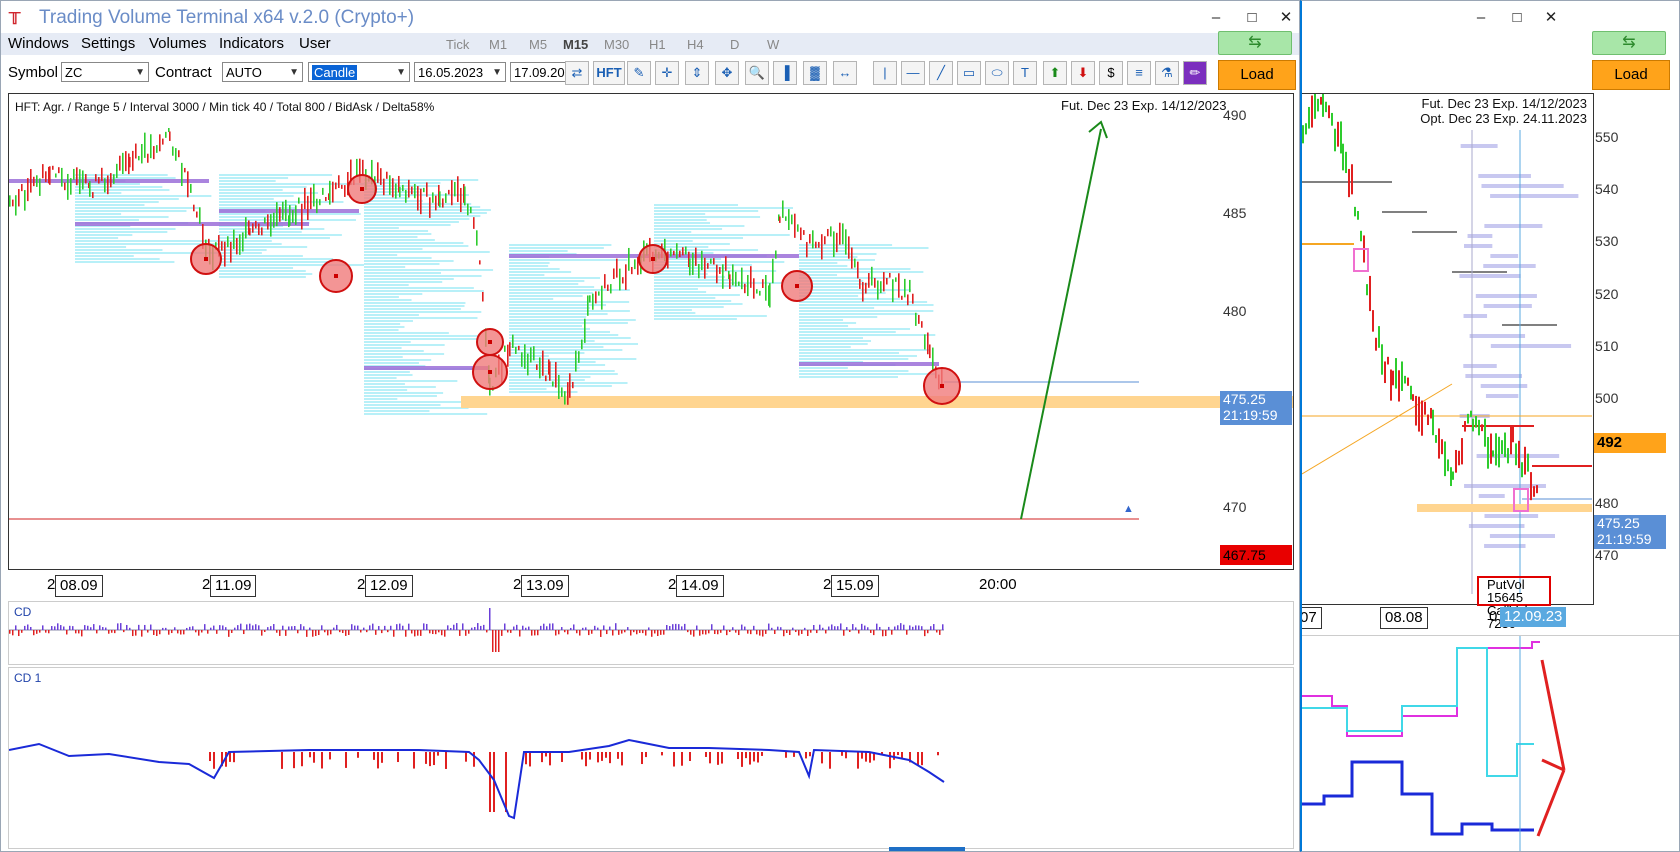 Image resolution: width=1680 pixels, height=852 pixels. I want to click on bars-d-icon: ▓, so click(815, 73).